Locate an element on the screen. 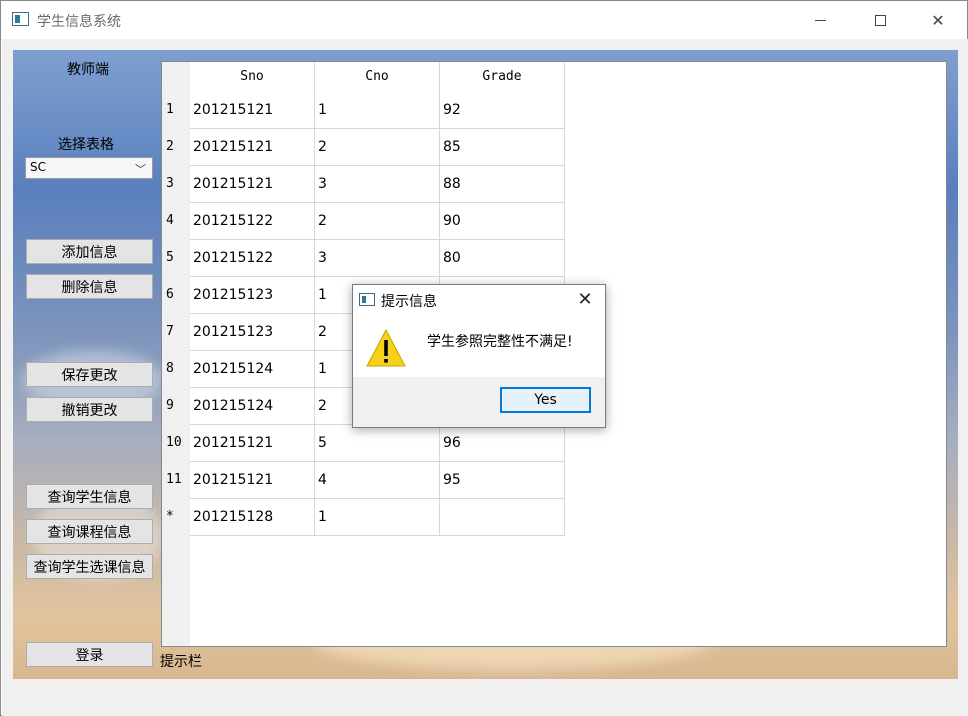  dialog-footer: Yes is located at coordinates (479, 402).